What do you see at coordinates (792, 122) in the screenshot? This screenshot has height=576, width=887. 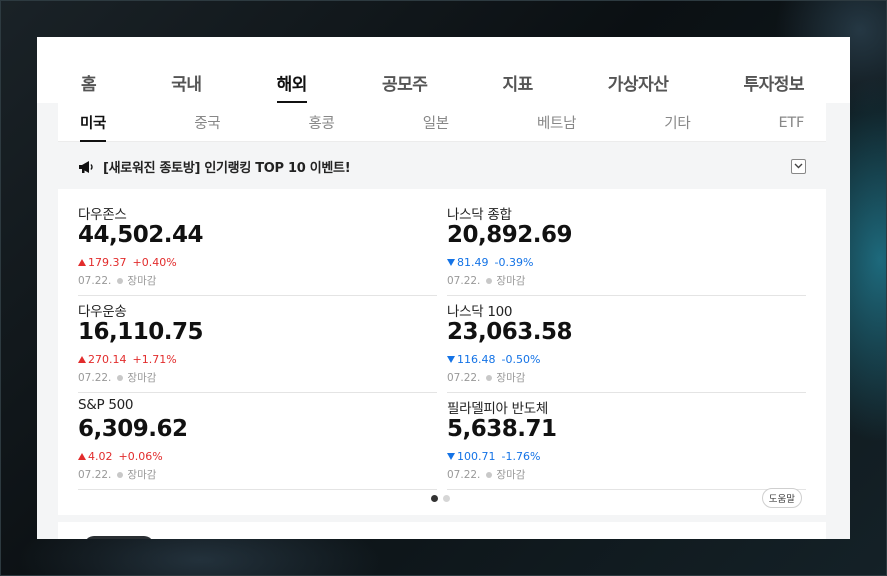 I see `subtab-etf: ETF` at bounding box center [792, 122].